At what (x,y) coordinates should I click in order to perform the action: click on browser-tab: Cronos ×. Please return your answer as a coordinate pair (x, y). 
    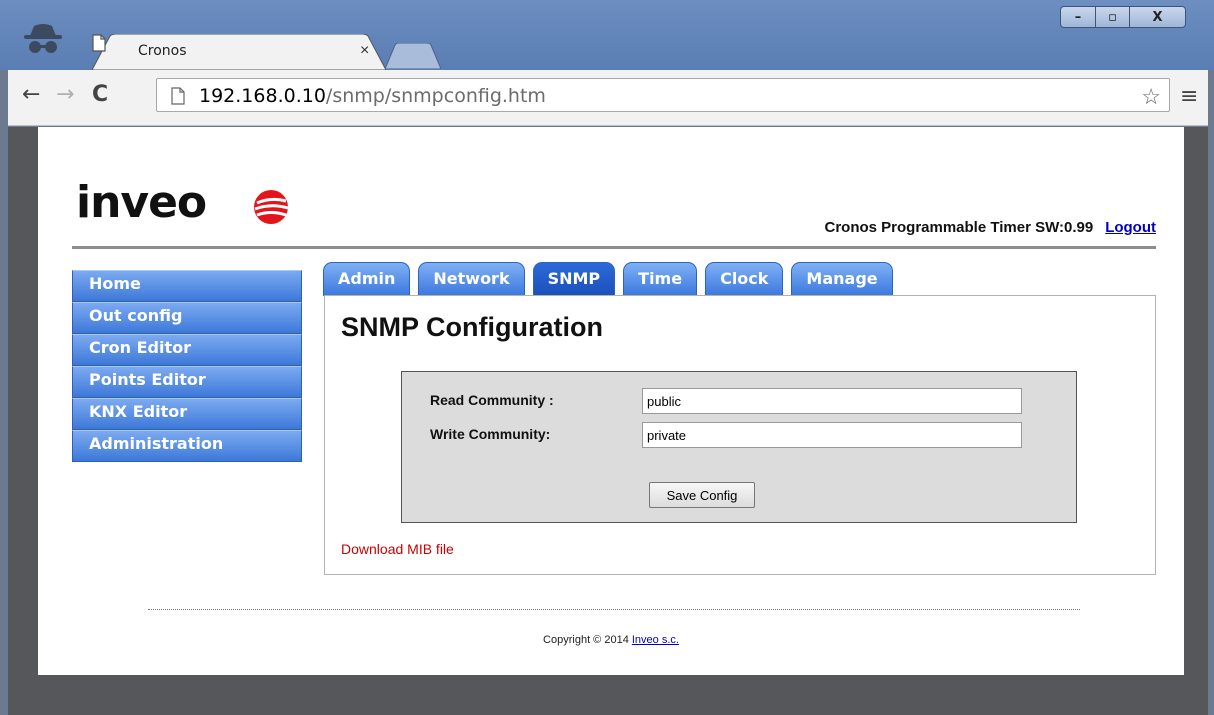
    Looking at the image, I should click on (239, 52).